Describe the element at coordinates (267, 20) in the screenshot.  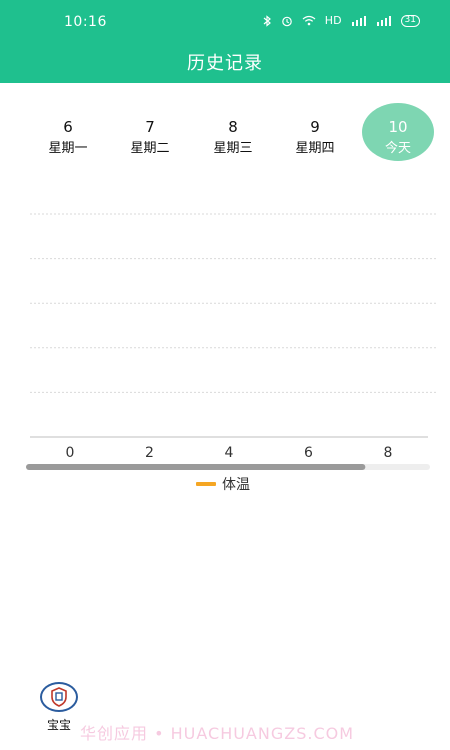
I see `bluetooth-icon` at that location.